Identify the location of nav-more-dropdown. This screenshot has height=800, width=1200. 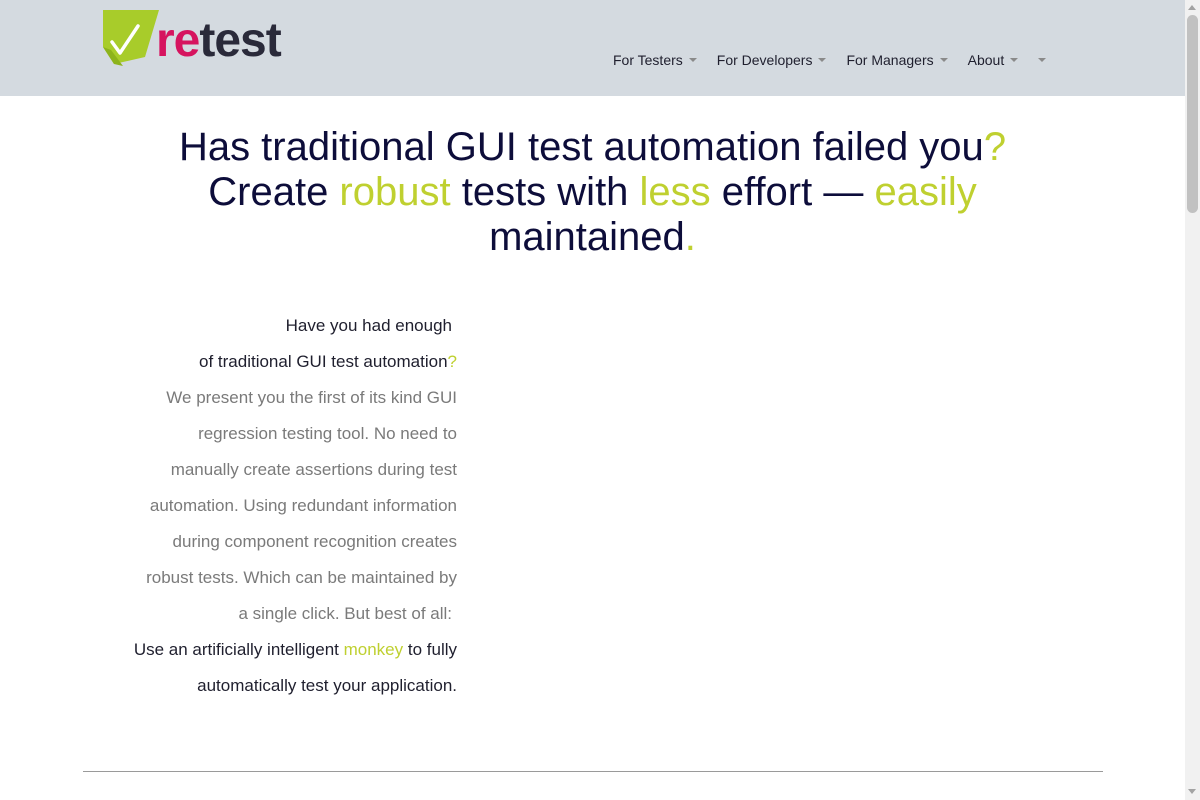
(1042, 60).